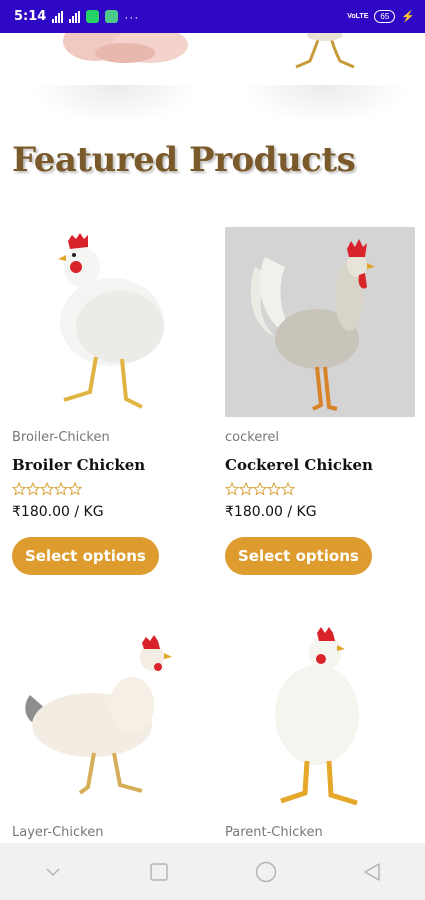 This screenshot has height=900, width=425. I want to click on layer-chicken-image, so click(107, 720).